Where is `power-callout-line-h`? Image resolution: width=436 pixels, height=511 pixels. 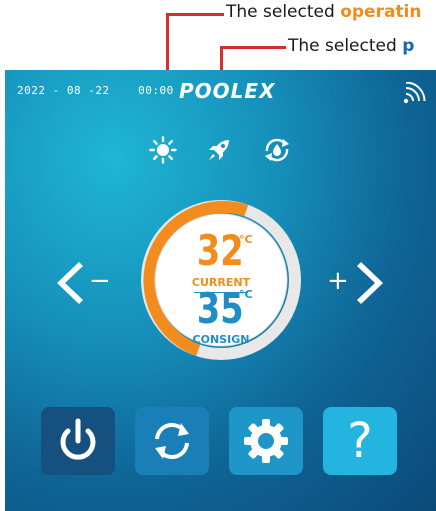 power-callout-line-h is located at coordinates (253, 47).